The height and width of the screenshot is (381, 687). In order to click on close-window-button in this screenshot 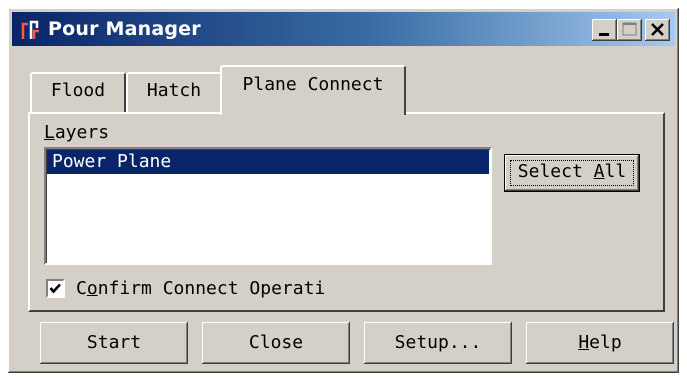, I will do `click(657, 30)`.